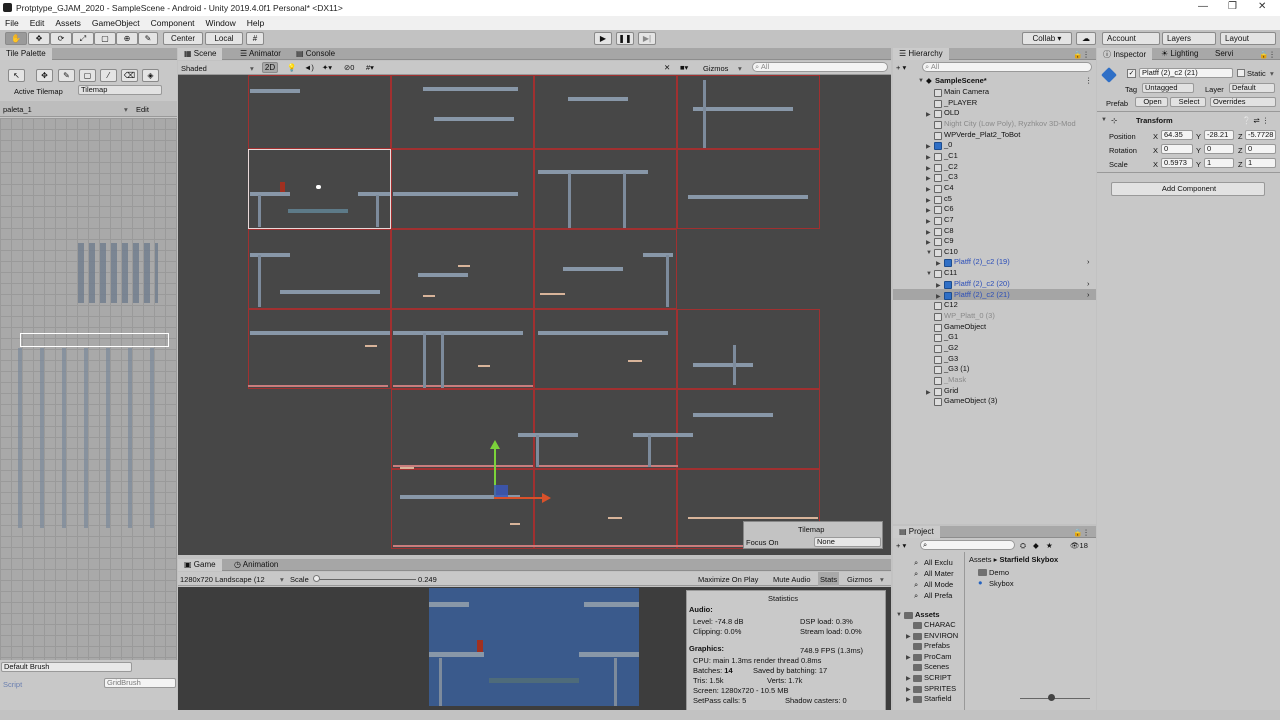  Describe the element at coordinates (327, 67) in the screenshot. I see `effects-toggle-icon: ✦▾` at that location.